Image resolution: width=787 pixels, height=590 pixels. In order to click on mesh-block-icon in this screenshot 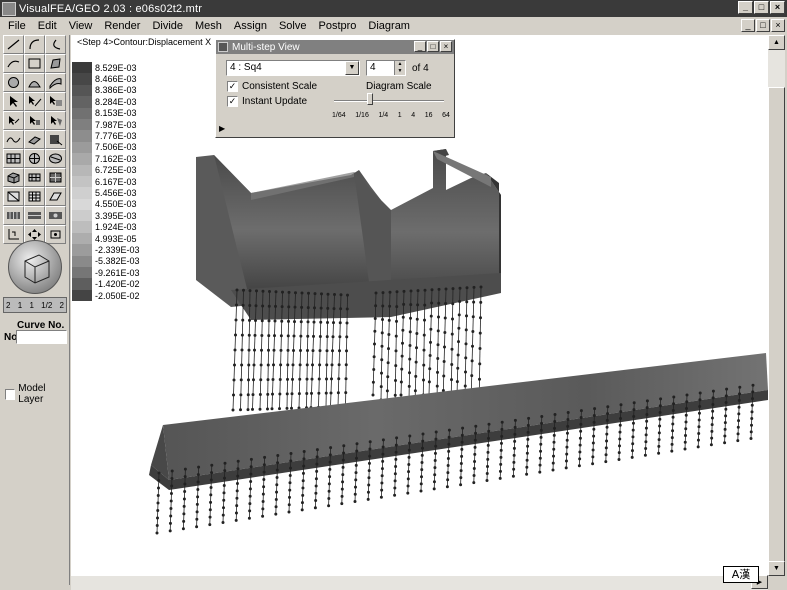, I will do `click(55, 177)`.